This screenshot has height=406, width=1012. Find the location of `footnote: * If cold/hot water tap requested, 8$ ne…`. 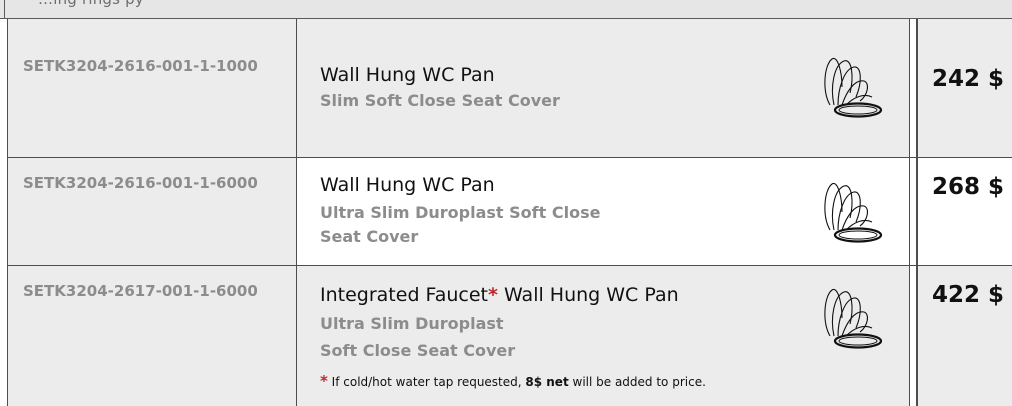

footnote: * If cold/hot water tap requested, 8$ ne… is located at coordinates (513, 381).